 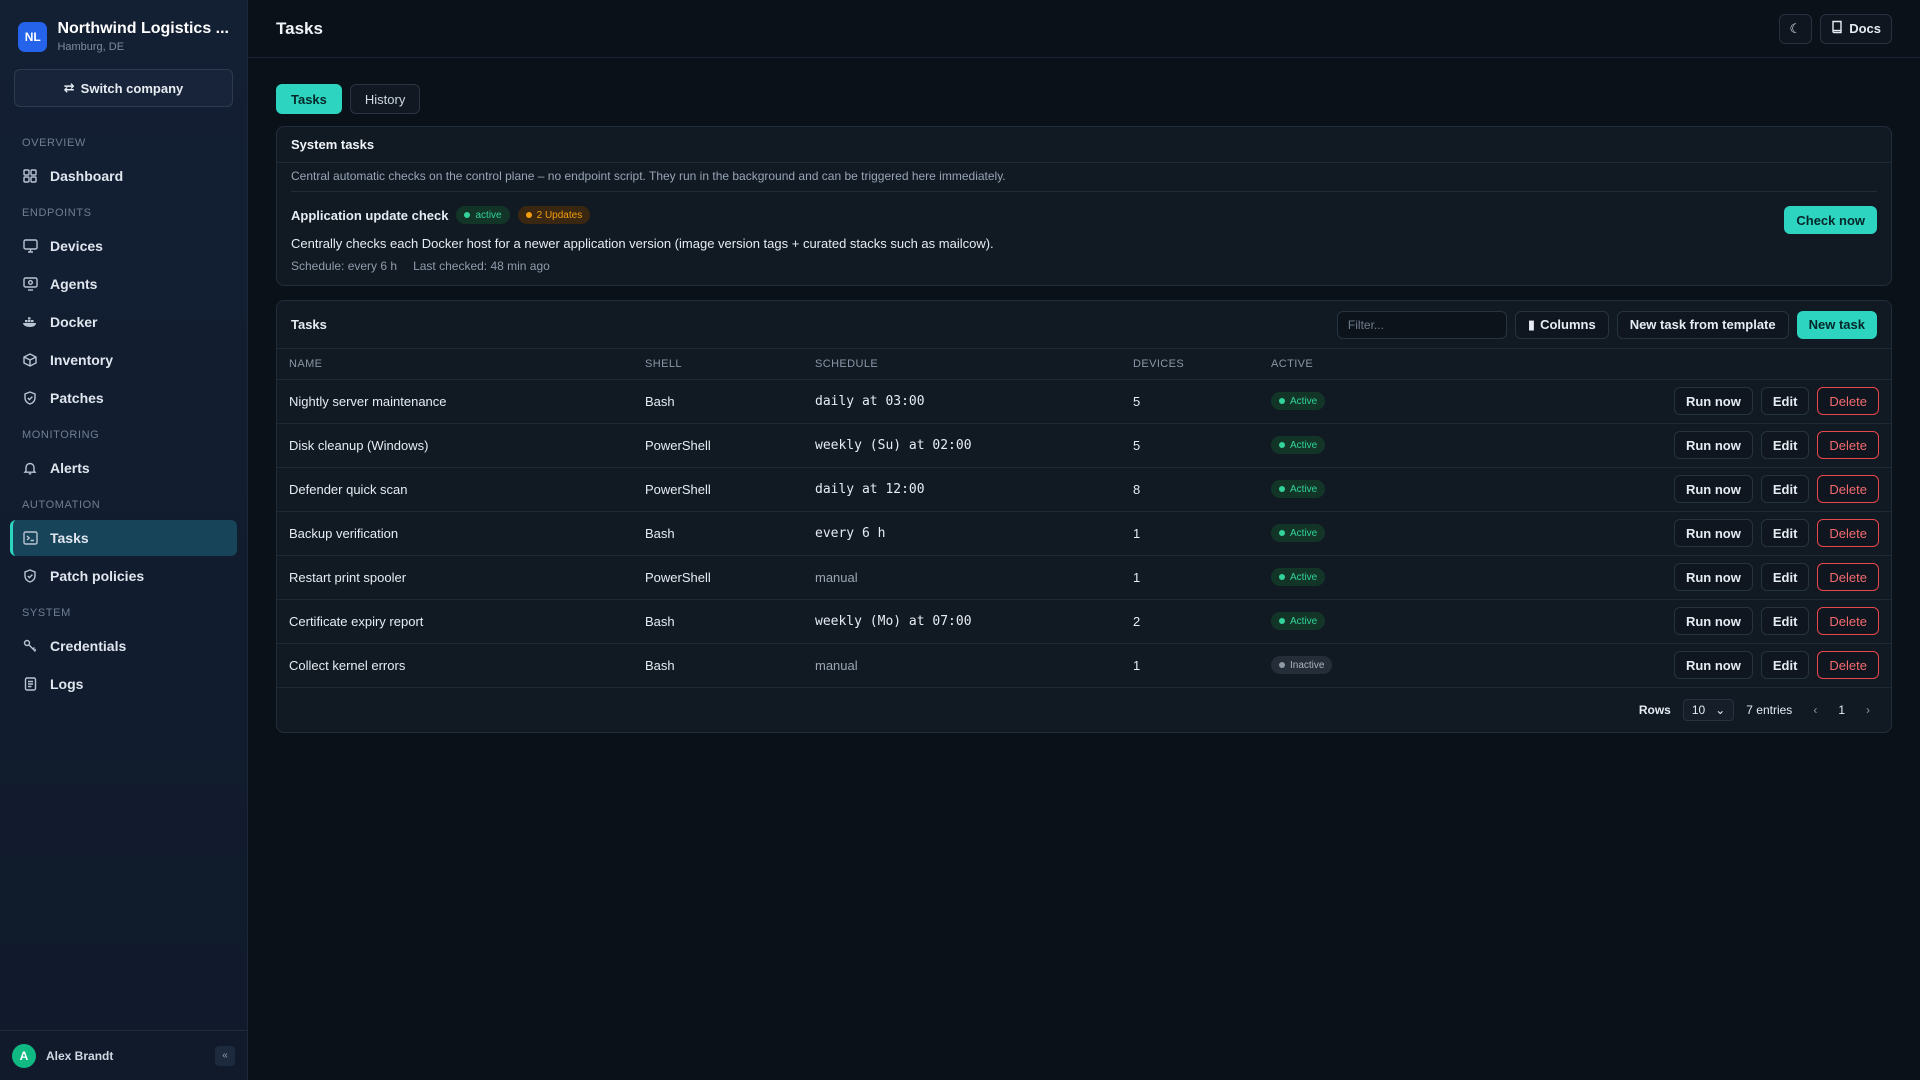 I want to click on company-logo: NL, so click(x=33, y=36).